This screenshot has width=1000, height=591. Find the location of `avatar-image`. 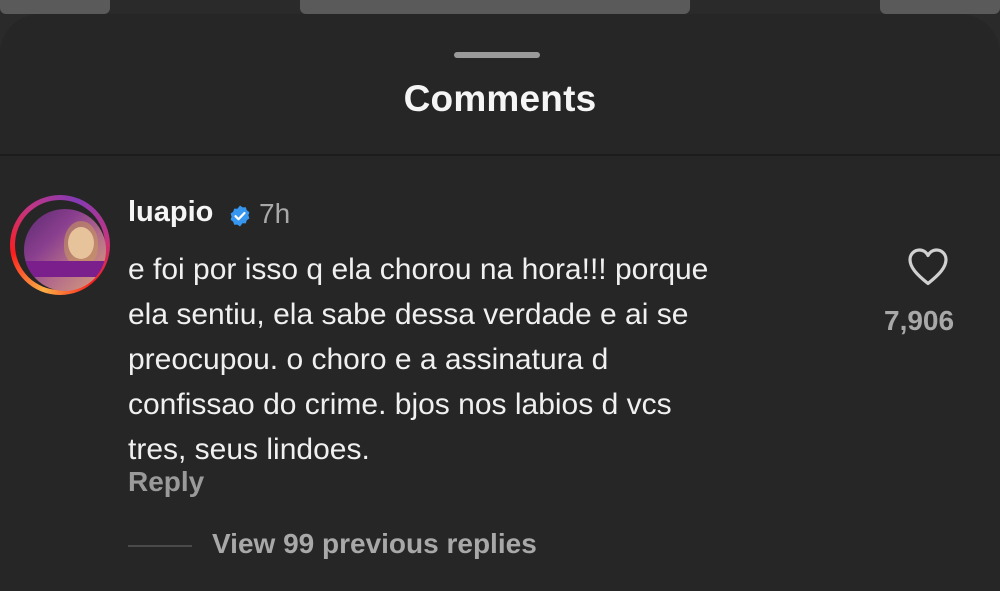

avatar-image is located at coordinates (65, 250).